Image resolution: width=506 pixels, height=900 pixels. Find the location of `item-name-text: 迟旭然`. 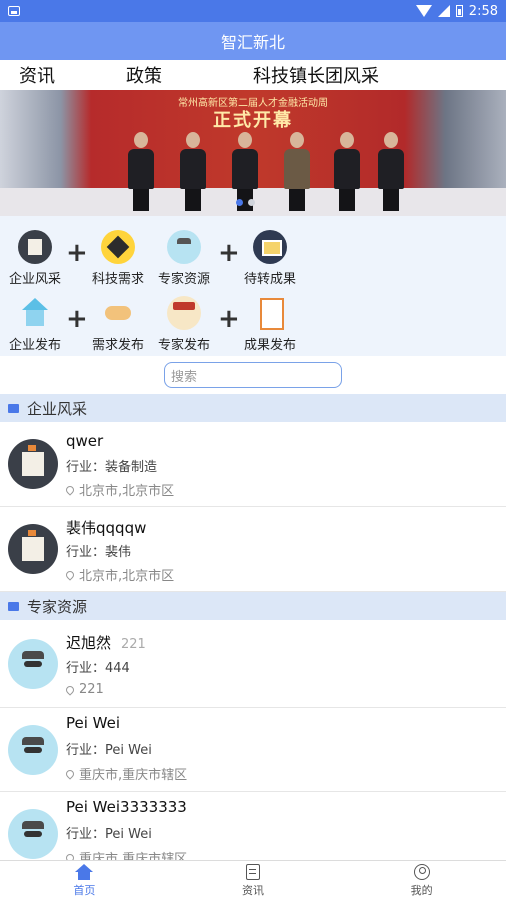

item-name-text: 迟旭然 is located at coordinates (89, 643).